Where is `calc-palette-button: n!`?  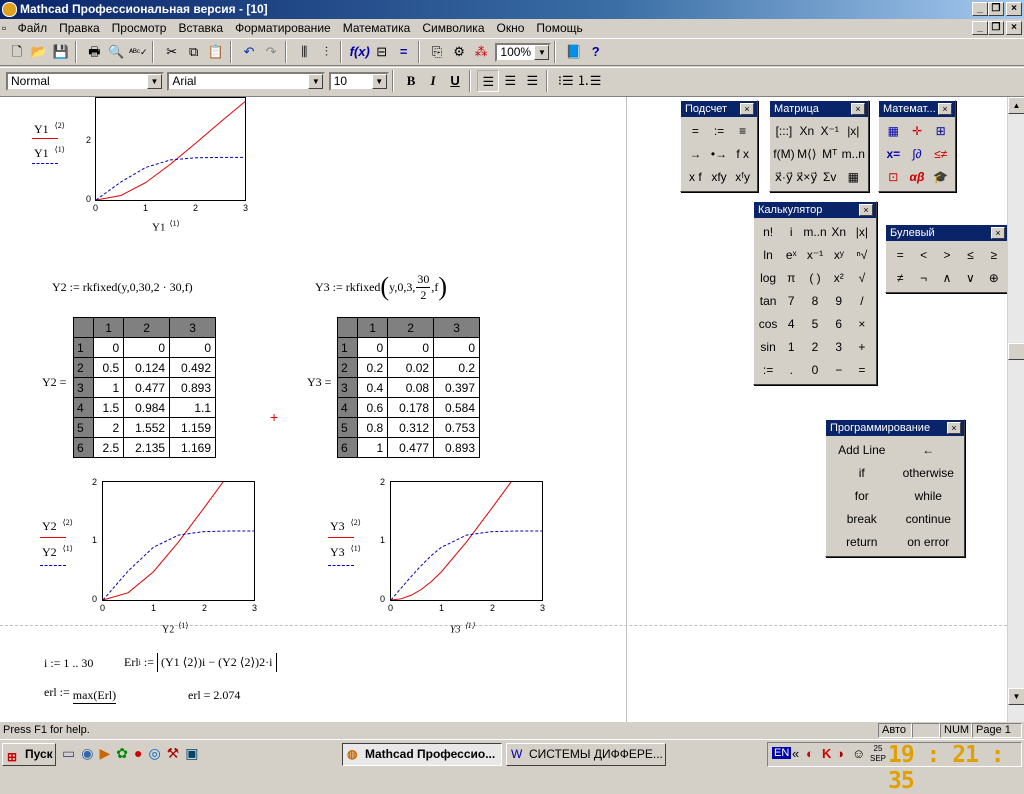
calc-palette-button: n! is located at coordinates (768, 232).